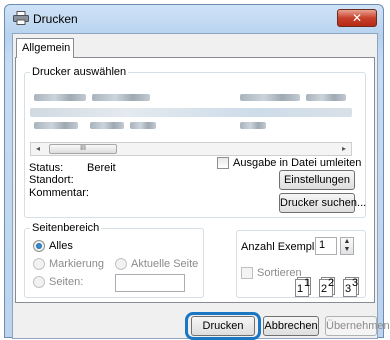  I want to click on print-button: Drucken, so click(223, 326).